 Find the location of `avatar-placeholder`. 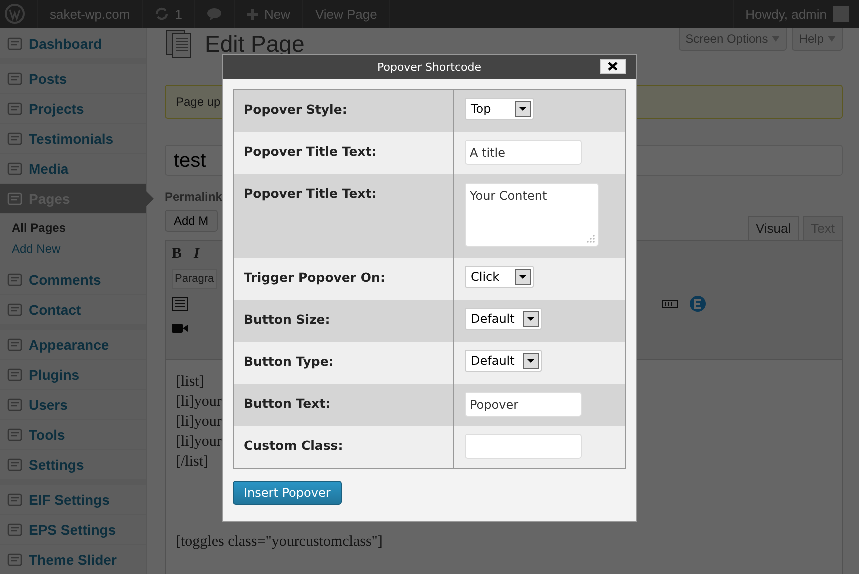

avatar-placeholder is located at coordinates (841, 14).